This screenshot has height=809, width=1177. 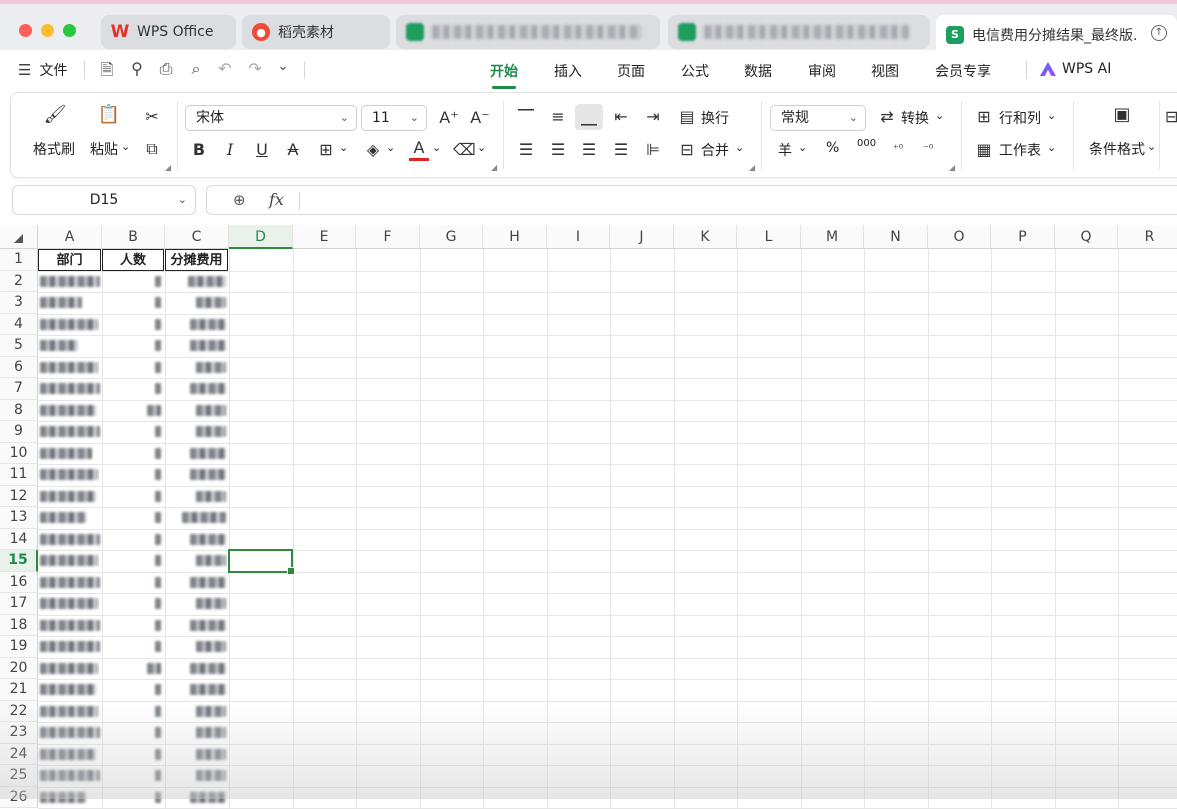 I want to click on column-header-f: F, so click(x=388, y=237).